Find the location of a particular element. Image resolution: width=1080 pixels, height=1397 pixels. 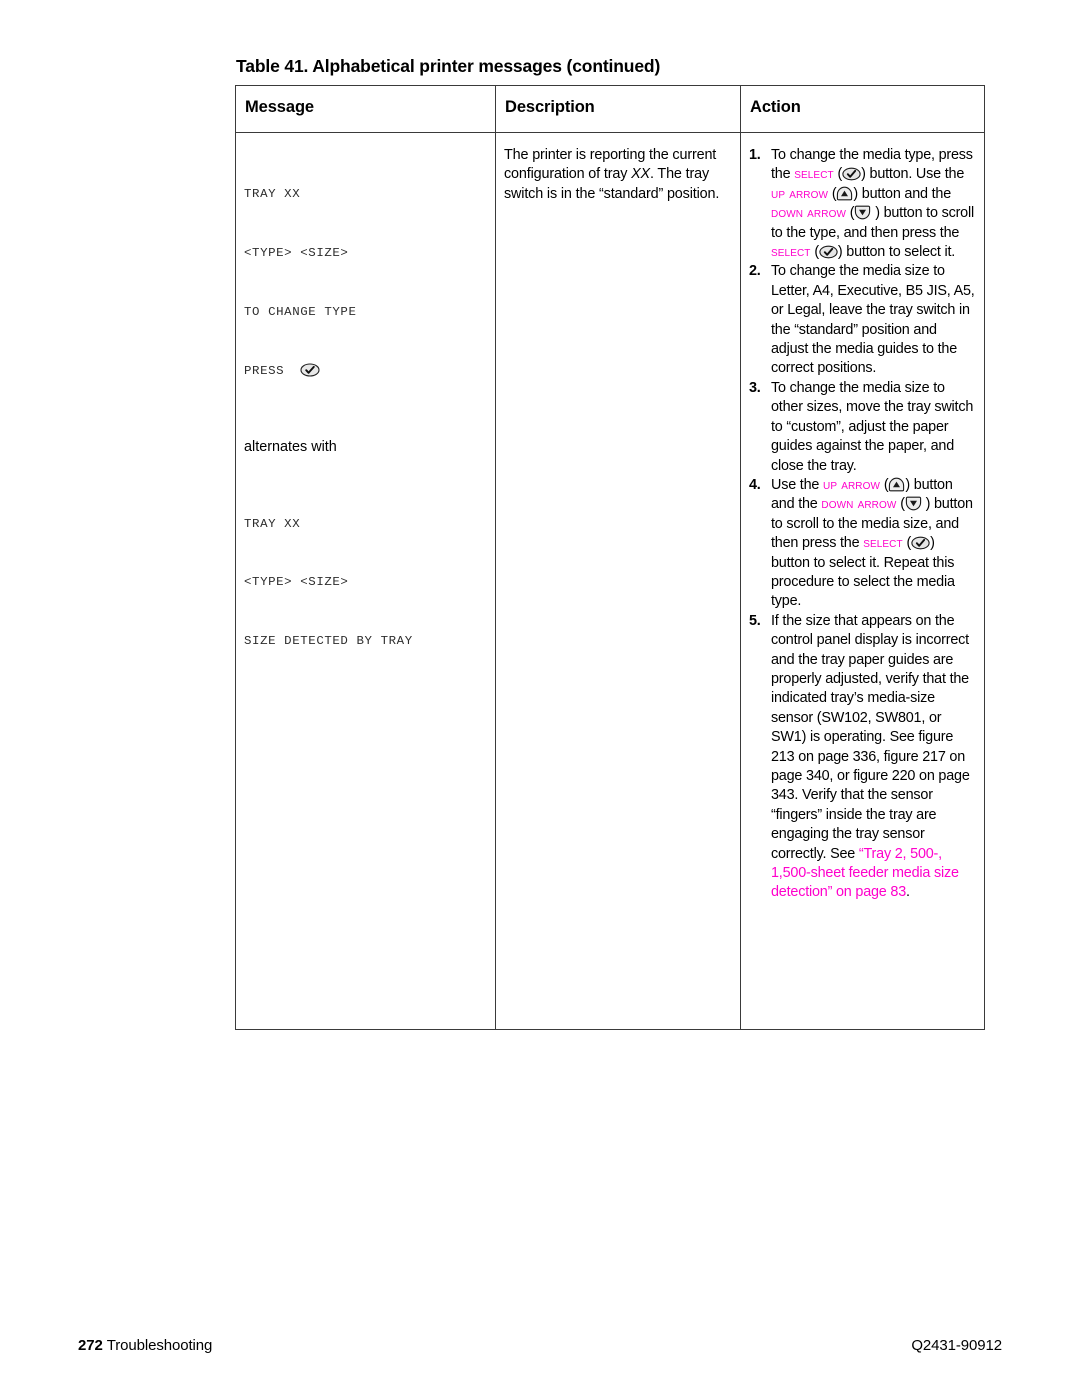

footer-part-number: Q2431-90912 is located at coordinates (956, 1345).